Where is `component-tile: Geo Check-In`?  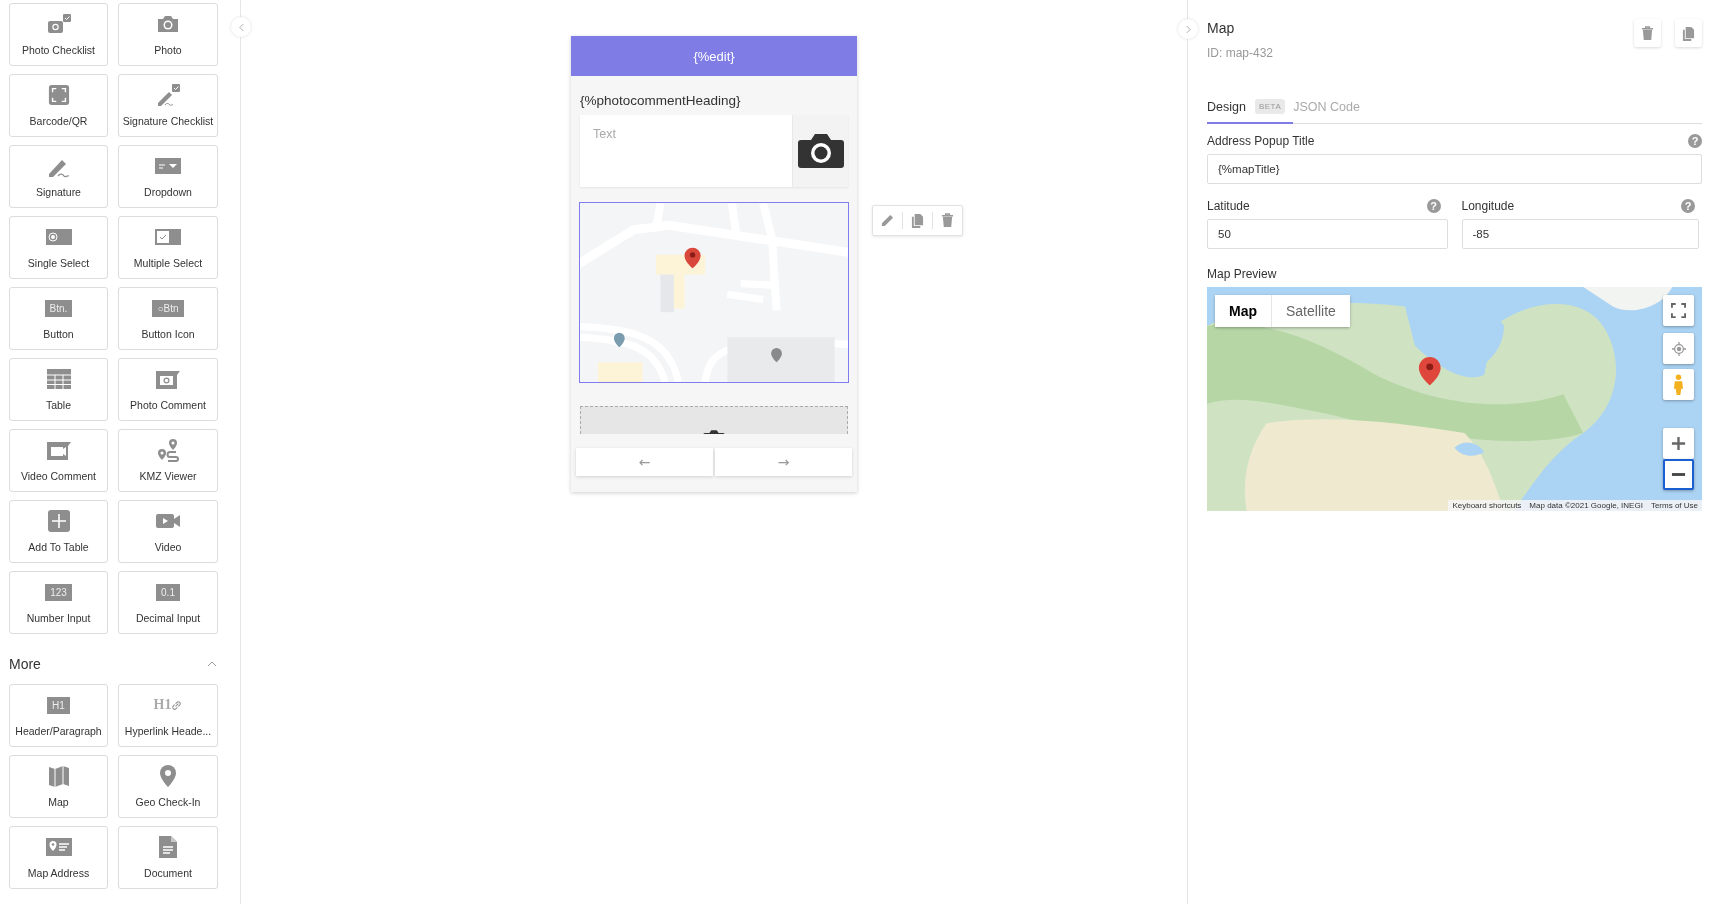
component-tile: Geo Check-In is located at coordinates (168, 786).